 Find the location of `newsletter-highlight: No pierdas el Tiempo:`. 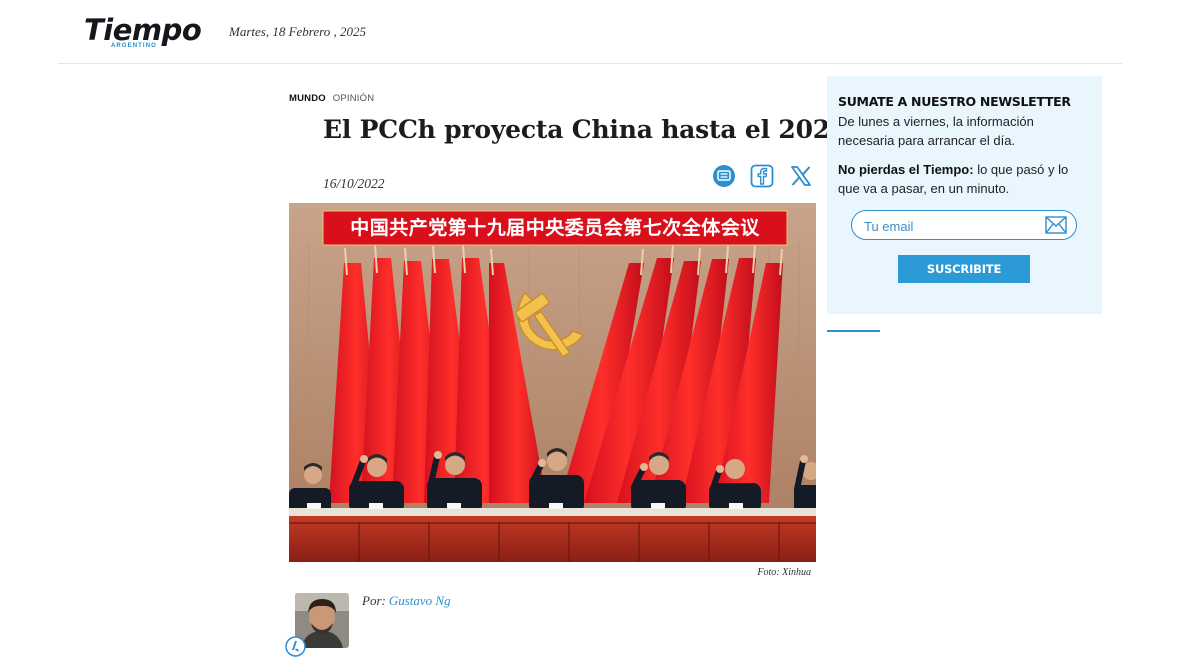

newsletter-highlight: No pierdas el Tiempo: is located at coordinates (906, 169).